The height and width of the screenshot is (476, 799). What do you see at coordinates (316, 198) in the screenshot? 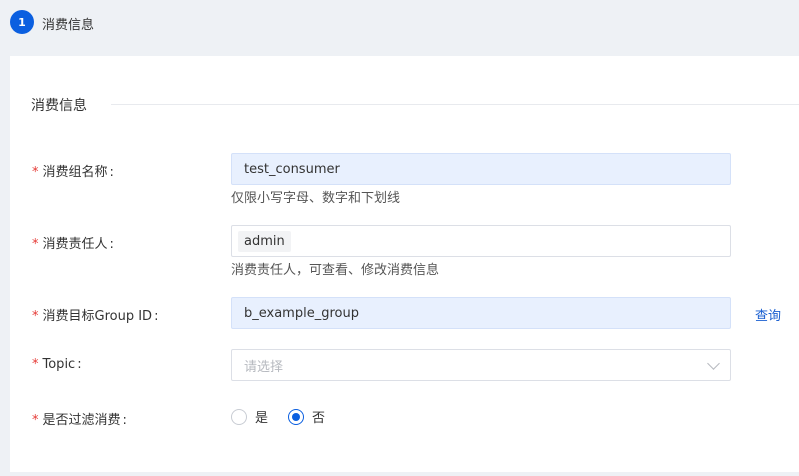
I see `group-name-hint: 仅限小写字母、数字和下划线` at bounding box center [316, 198].